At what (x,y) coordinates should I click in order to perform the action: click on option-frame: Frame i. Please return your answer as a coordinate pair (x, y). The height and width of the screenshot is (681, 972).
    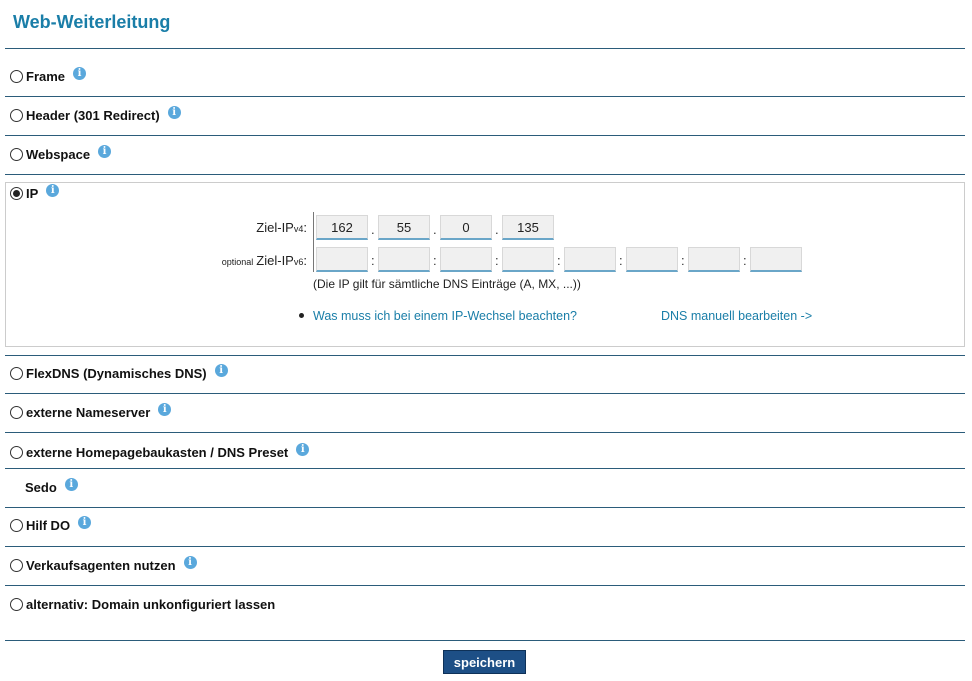
    Looking at the image, I should click on (48, 76).